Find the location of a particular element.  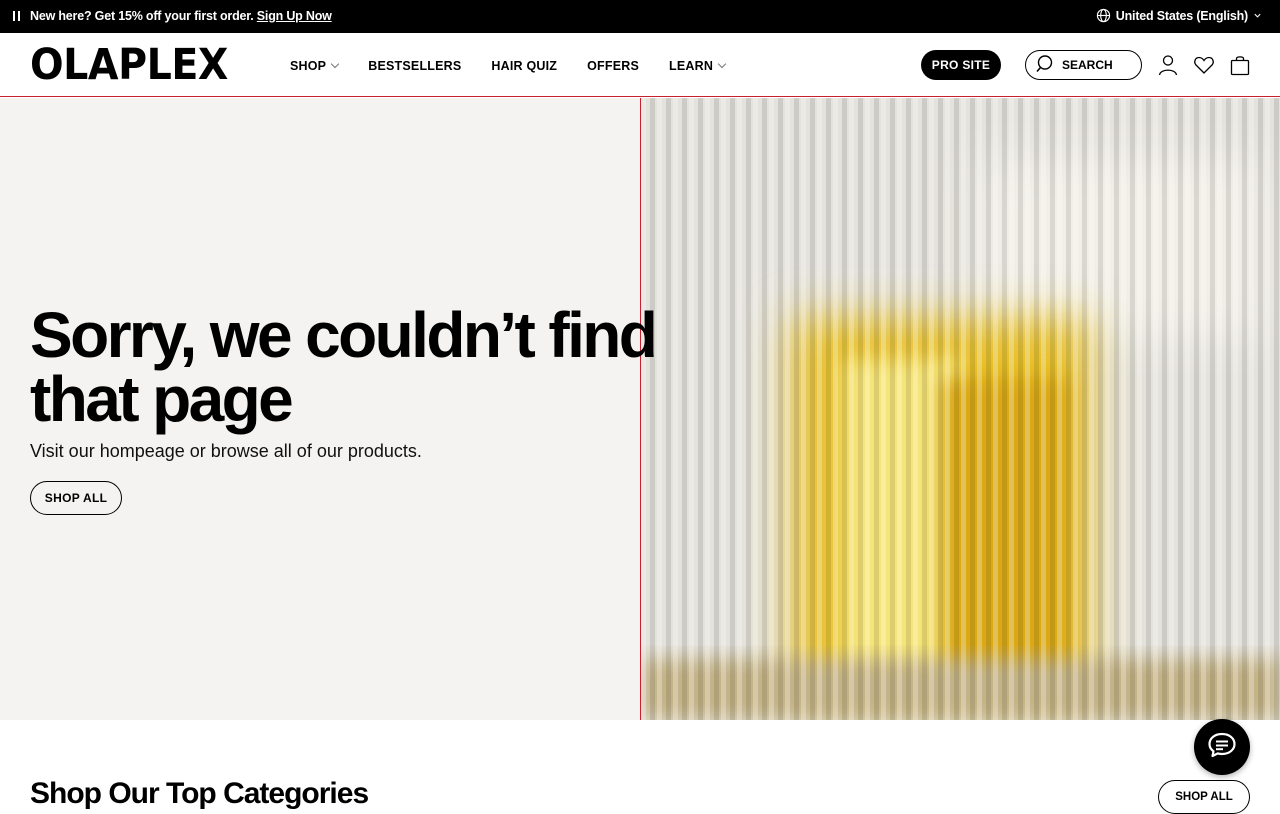

nav-label: LEARN is located at coordinates (691, 66).